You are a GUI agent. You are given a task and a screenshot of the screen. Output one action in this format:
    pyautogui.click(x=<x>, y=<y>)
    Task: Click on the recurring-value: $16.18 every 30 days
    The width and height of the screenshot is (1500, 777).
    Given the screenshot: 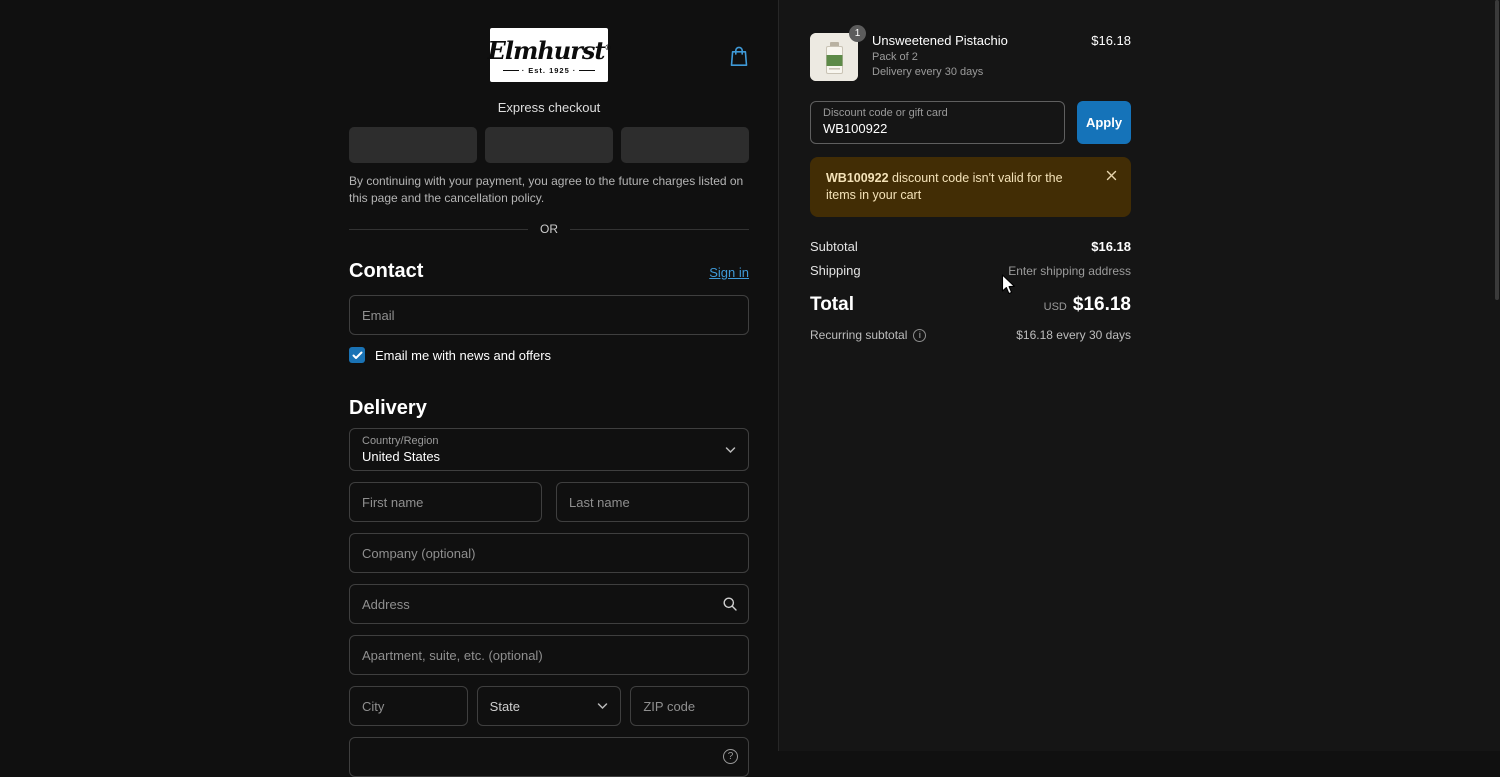 What is the action you would take?
    pyautogui.click(x=1073, y=335)
    